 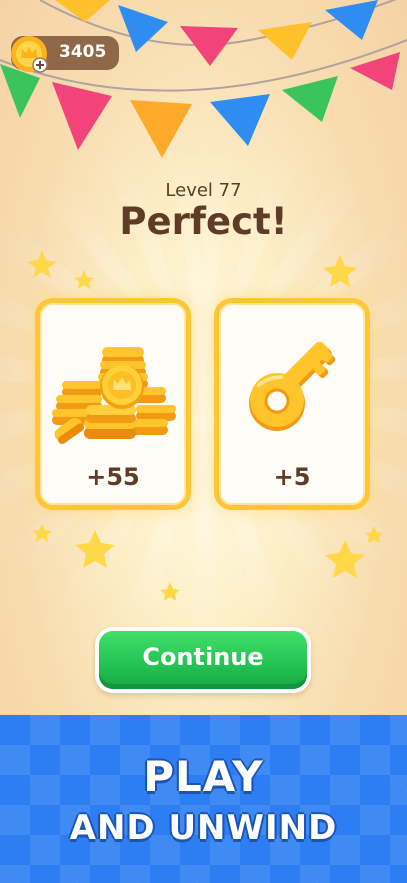 What do you see at coordinates (203, 776) in the screenshot?
I see `promo-headline: PLAY` at bounding box center [203, 776].